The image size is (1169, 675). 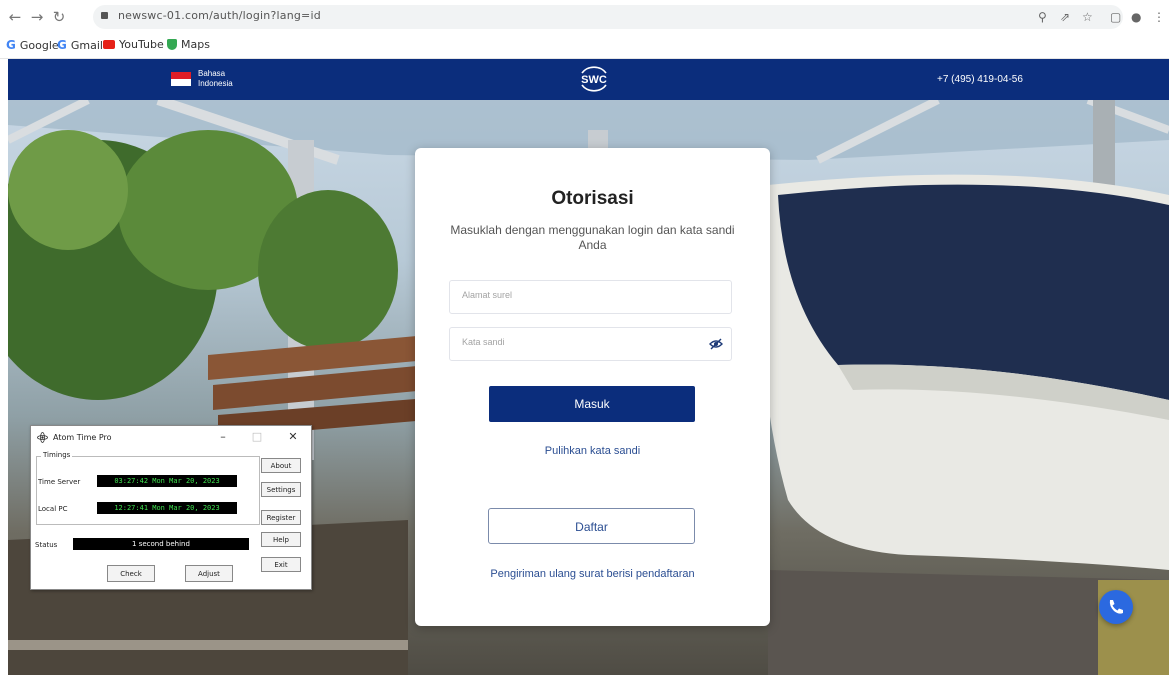 I want to click on email-field, so click(x=590, y=297).